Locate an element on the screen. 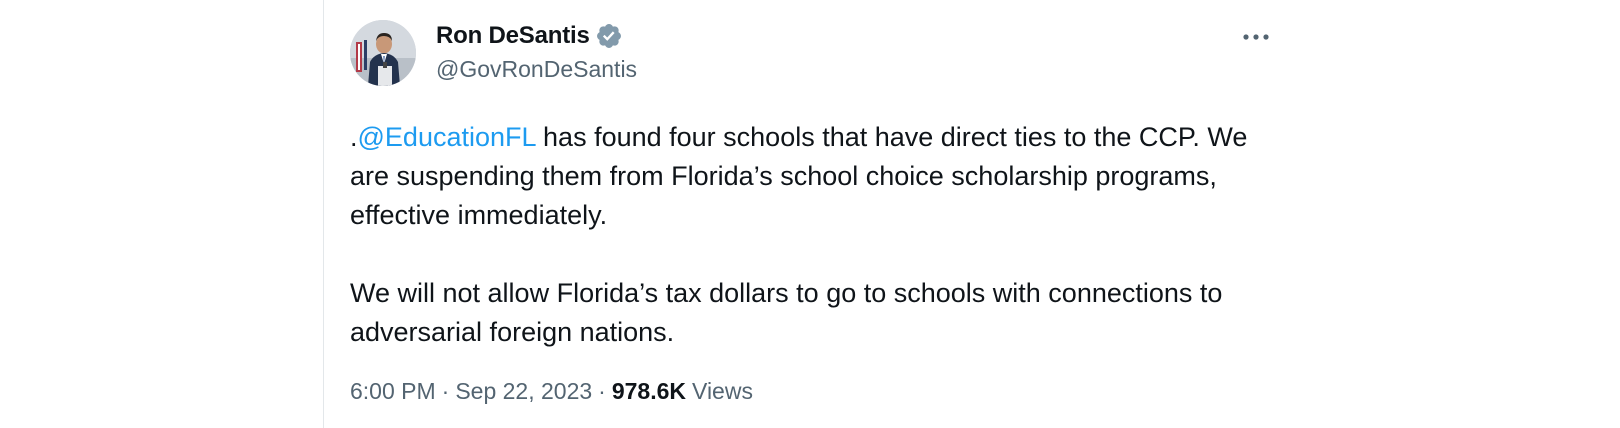 The image size is (1620, 428). avatar-photo is located at coordinates (383, 53).